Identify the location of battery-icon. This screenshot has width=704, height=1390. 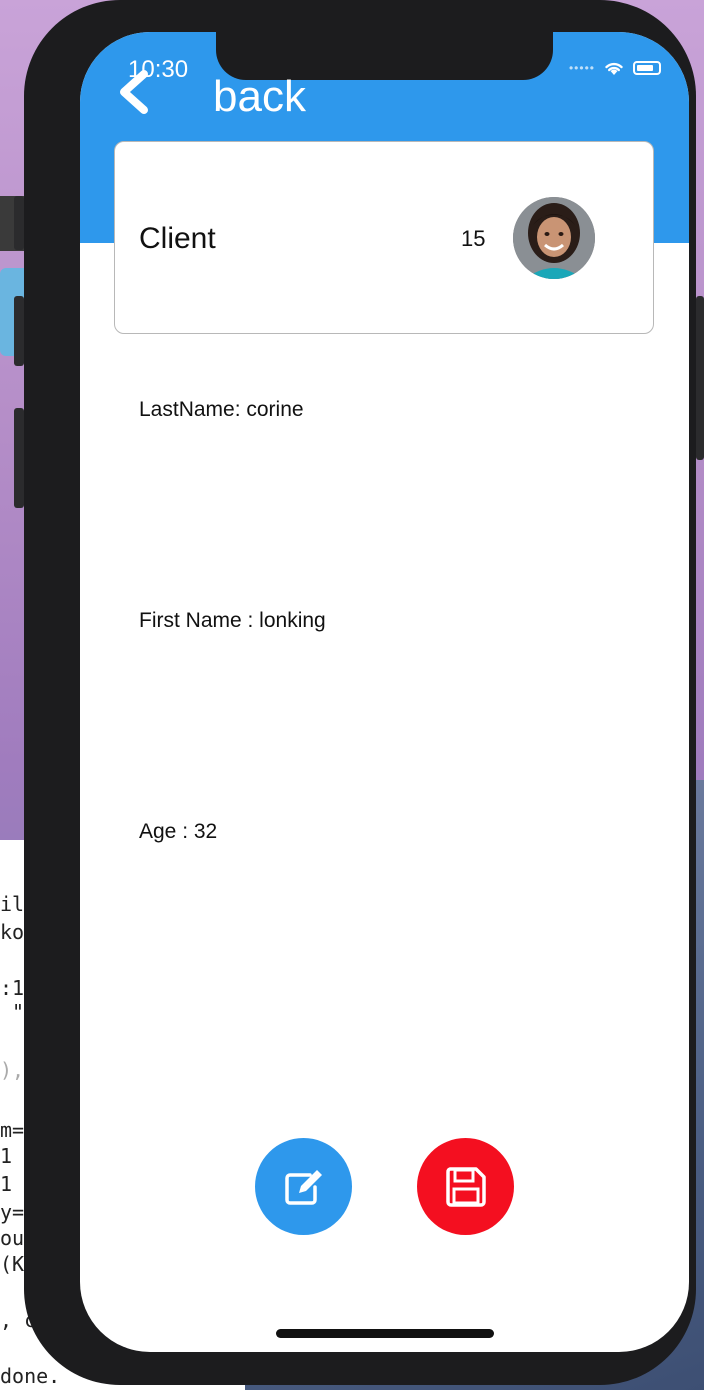
(647, 68).